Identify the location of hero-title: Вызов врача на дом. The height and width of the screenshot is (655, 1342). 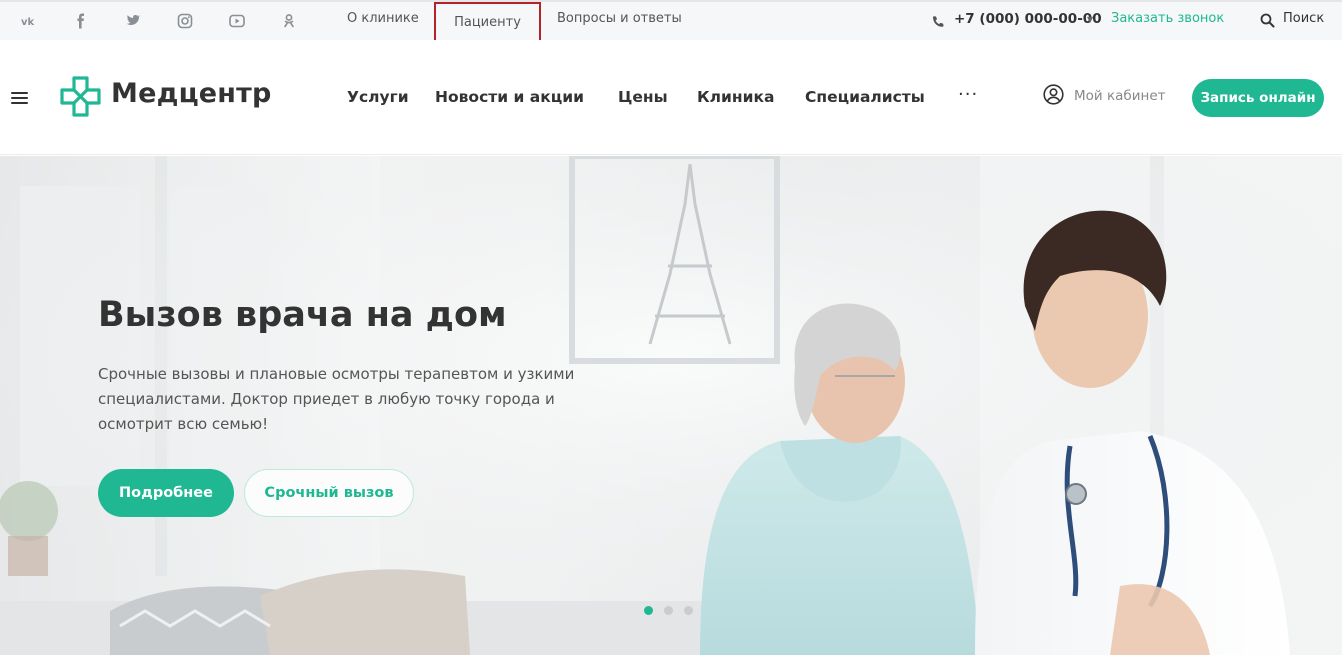
(302, 315).